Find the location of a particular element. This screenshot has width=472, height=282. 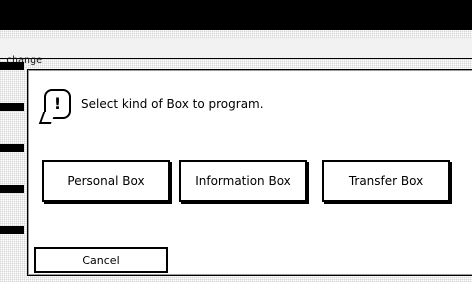

top-bar is located at coordinates (236, 15).